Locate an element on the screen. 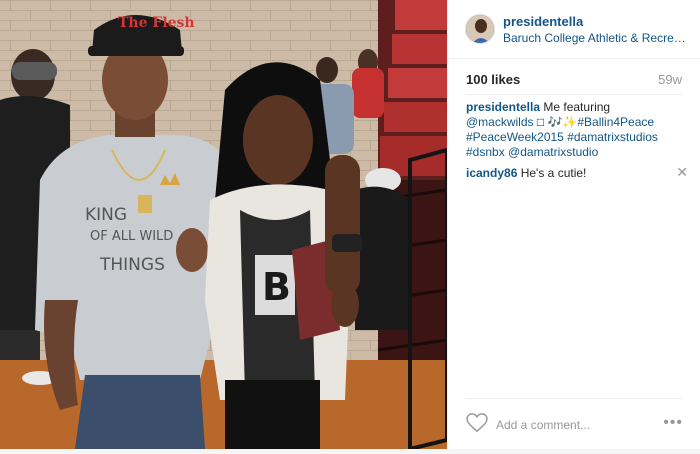  post-footer: Add a comment... ••• is located at coordinates (574, 424).